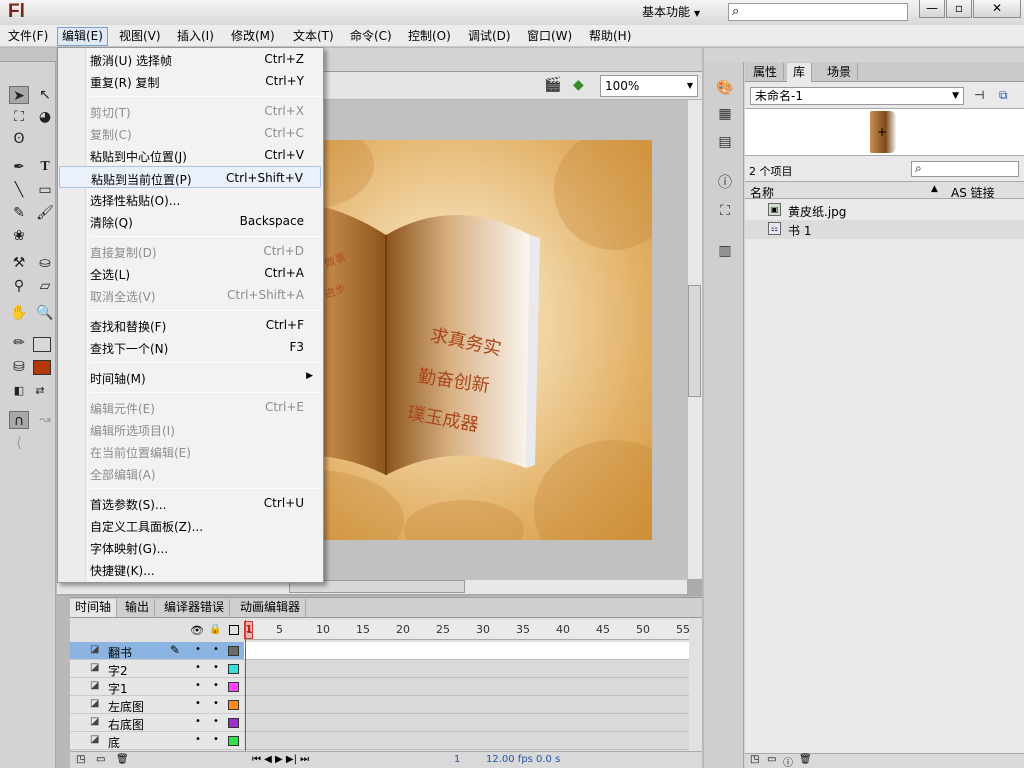 The image size is (1024, 768). What do you see at coordinates (754, 759) in the screenshot?
I see `new-symbol-icon: ◳` at bounding box center [754, 759].